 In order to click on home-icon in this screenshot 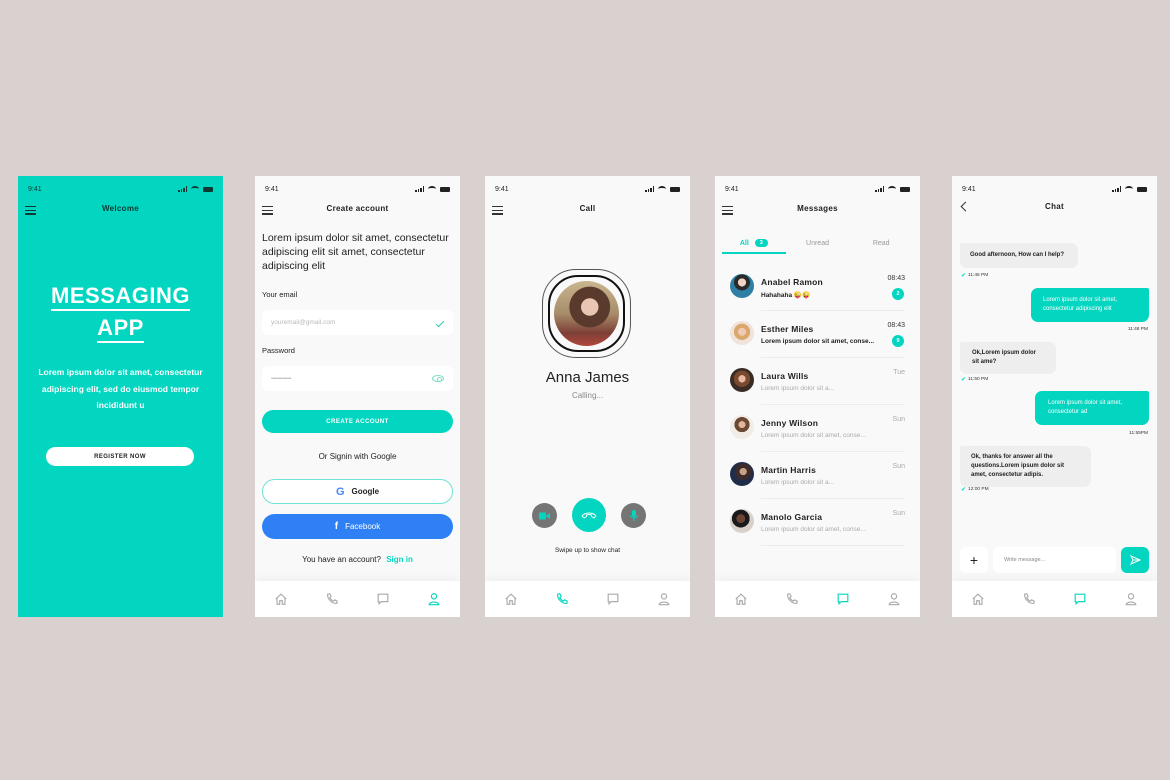, I will do `click(281, 599)`.